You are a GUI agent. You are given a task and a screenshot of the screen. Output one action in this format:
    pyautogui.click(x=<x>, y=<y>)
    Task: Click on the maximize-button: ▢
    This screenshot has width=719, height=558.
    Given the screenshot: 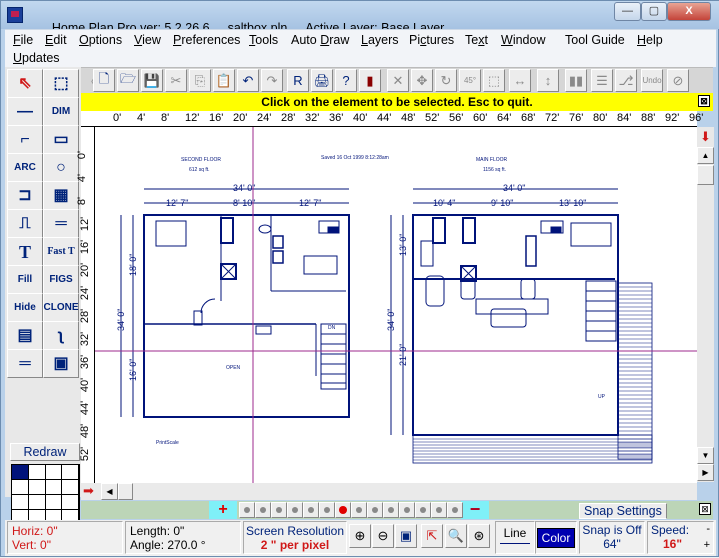 What is the action you would take?
    pyautogui.click(x=654, y=11)
    